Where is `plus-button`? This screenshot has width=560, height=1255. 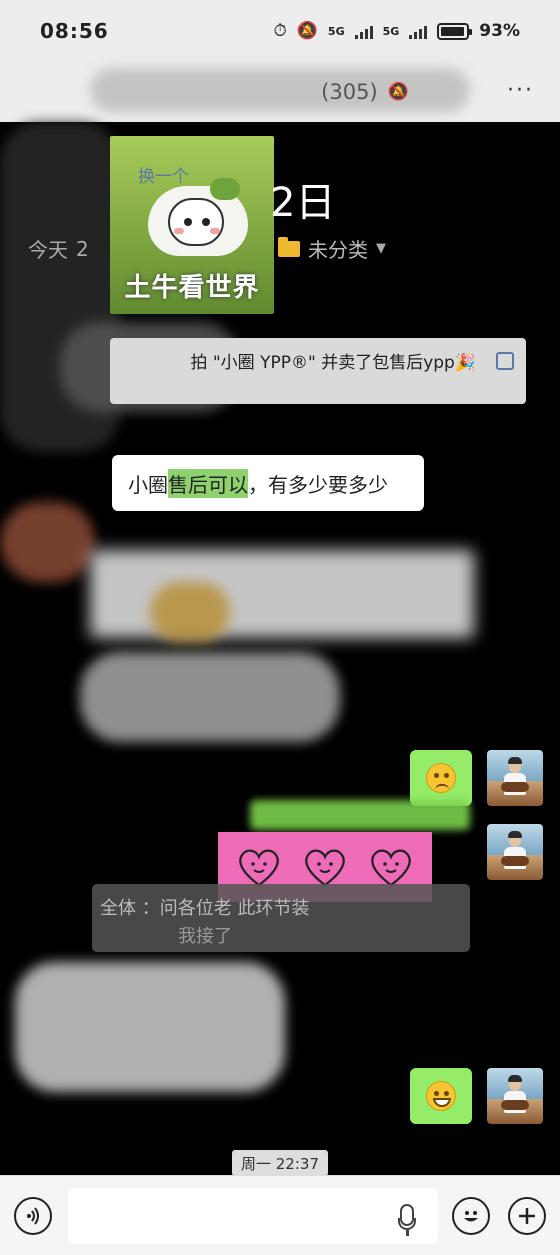 plus-button is located at coordinates (527, 1216).